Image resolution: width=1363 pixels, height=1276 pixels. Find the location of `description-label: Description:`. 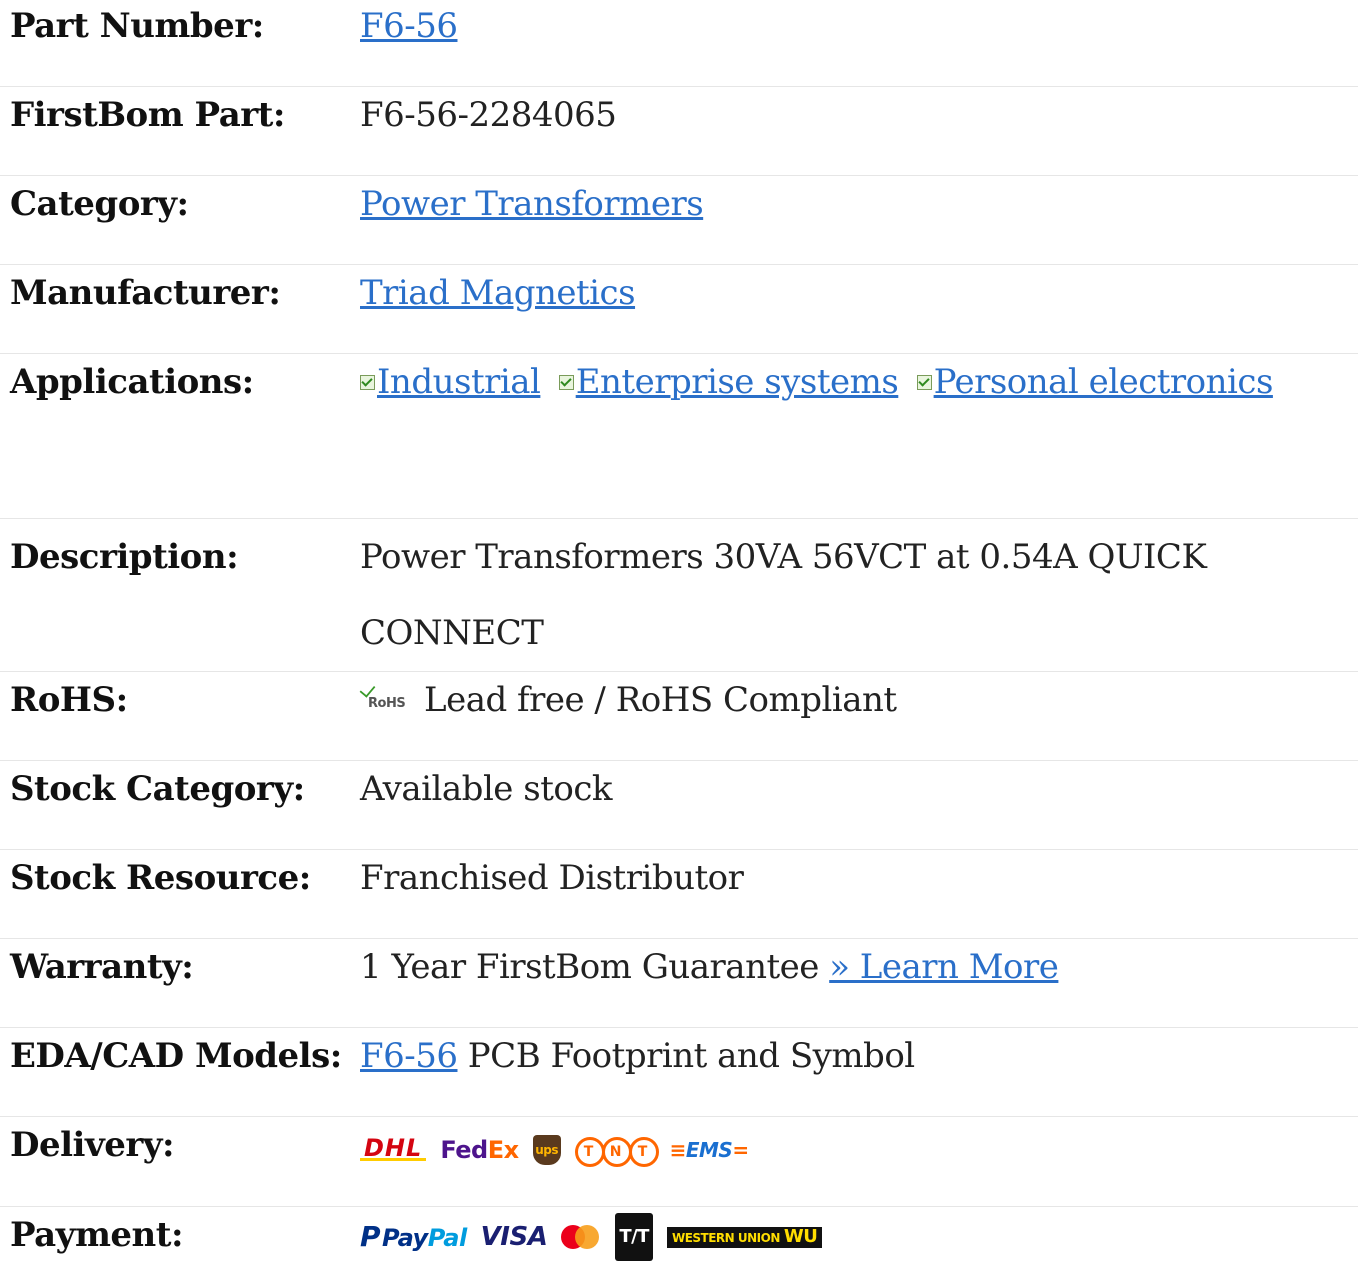

description-label: Description: is located at coordinates (180, 595).